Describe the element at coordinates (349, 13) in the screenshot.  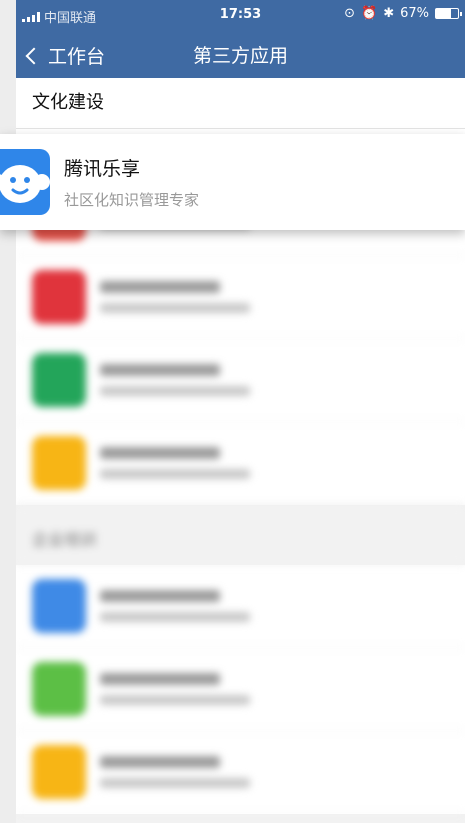
I see `rotation-lock-icon: ⊙` at that location.